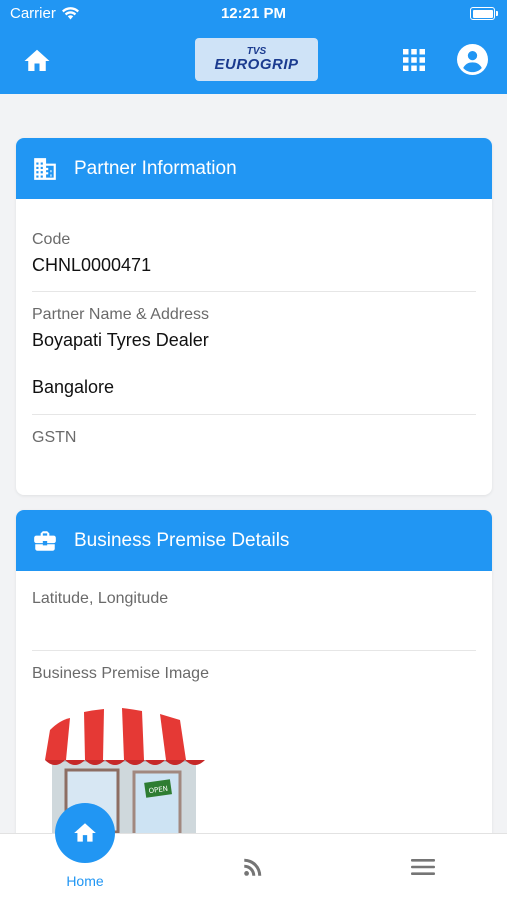 The image size is (507, 900). What do you see at coordinates (182, 540) in the screenshot?
I see `premise-card-title: Business Premise Details` at bounding box center [182, 540].